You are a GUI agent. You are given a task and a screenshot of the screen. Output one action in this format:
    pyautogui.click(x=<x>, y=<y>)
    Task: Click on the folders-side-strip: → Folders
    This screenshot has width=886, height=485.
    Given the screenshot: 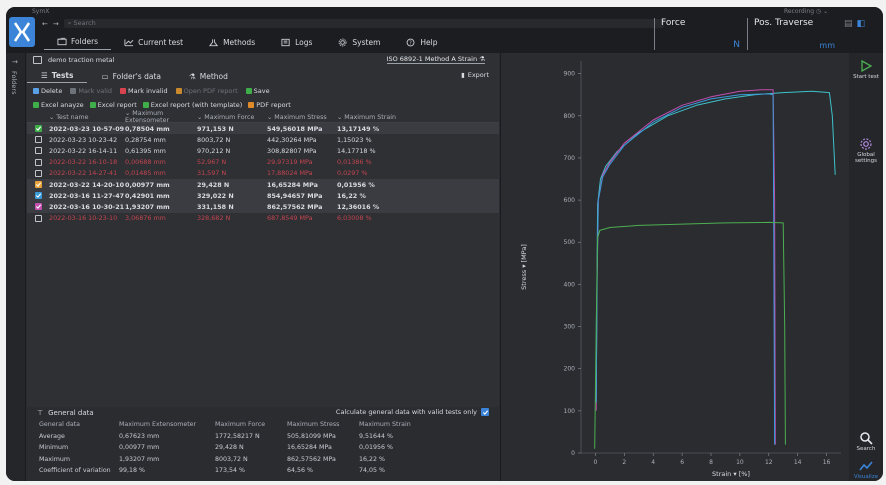 What is the action you would take?
    pyautogui.click(x=16, y=267)
    